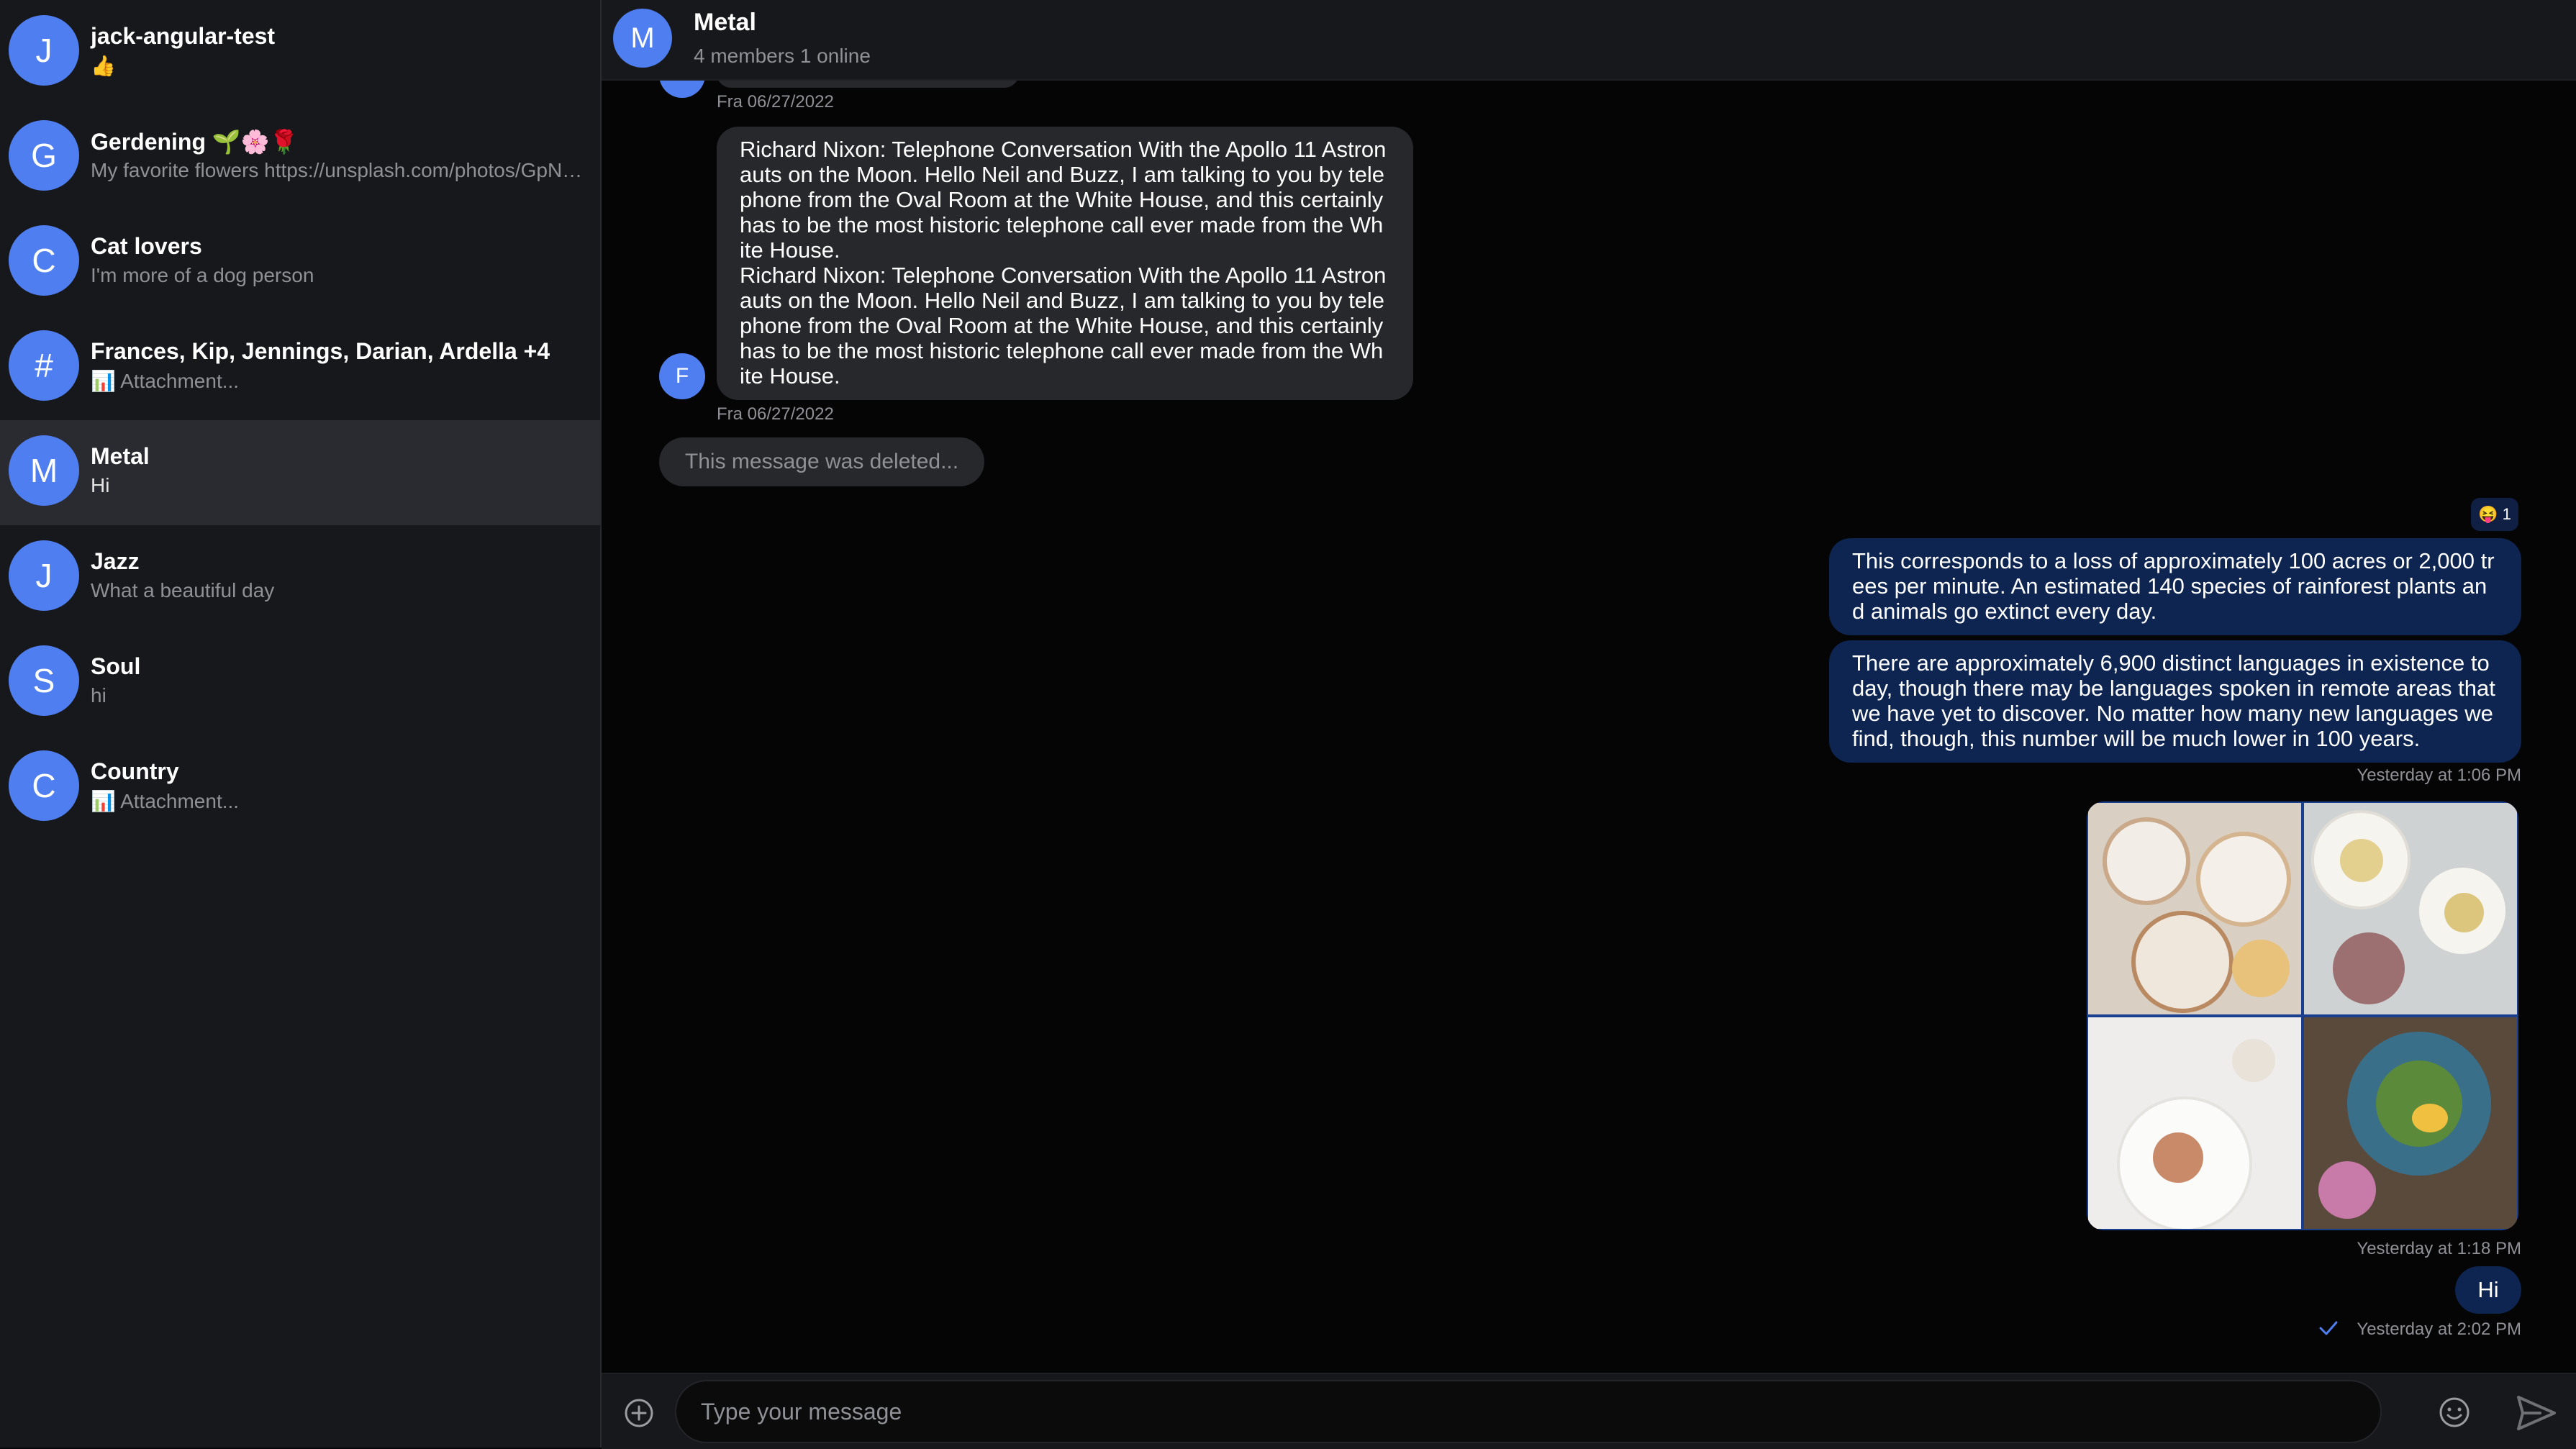 The width and height of the screenshot is (2576, 1449). I want to click on avatar, so click(682, 89).